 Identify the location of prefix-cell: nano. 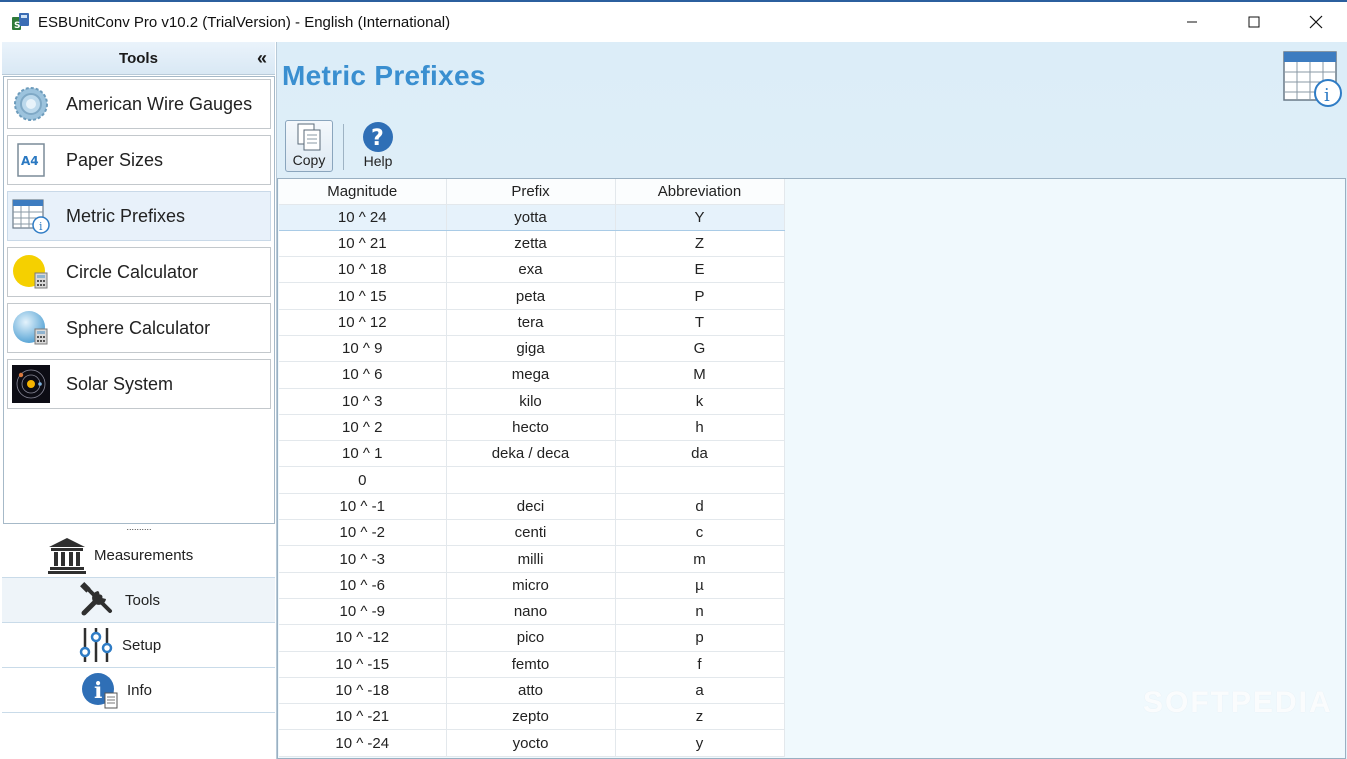
(531, 612).